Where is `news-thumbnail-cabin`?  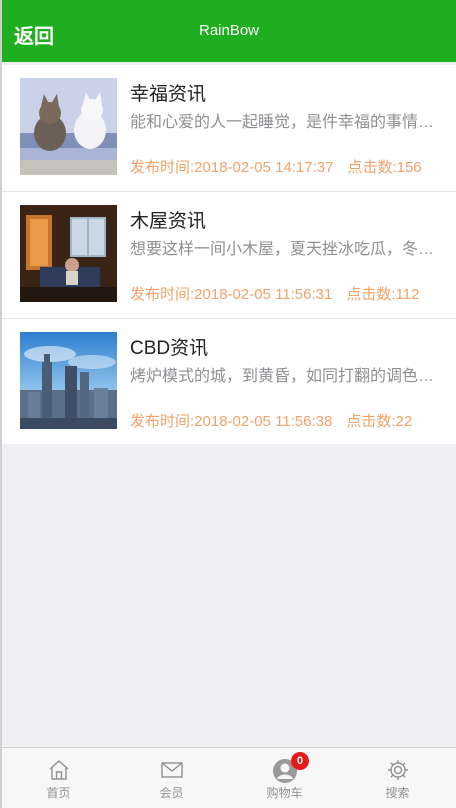
news-thumbnail-cabin is located at coordinates (68, 253).